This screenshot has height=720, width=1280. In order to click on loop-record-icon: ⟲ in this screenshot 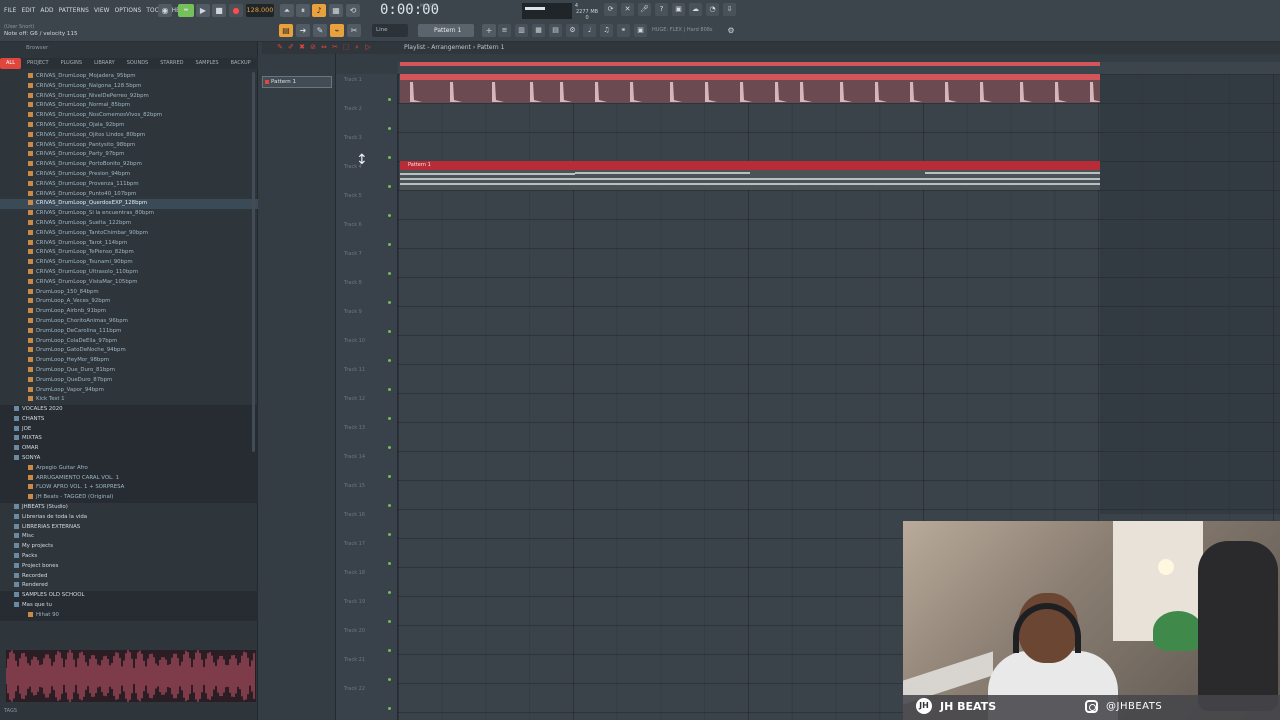, I will do `click(353, 10)`.